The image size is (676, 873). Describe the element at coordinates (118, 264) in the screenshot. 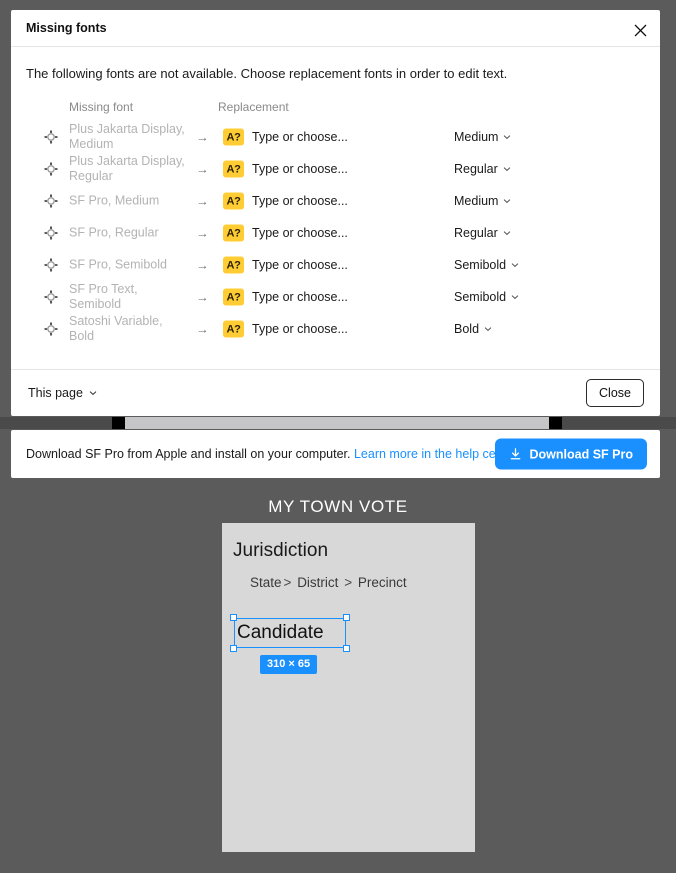

I see `missing-font-name: SF Pro, Semibold` at that location.